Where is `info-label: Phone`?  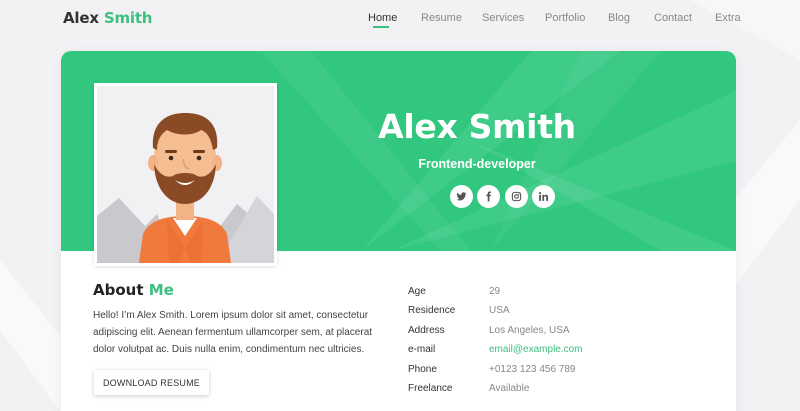
info-label: Phone is located at coordinates (422, 369).